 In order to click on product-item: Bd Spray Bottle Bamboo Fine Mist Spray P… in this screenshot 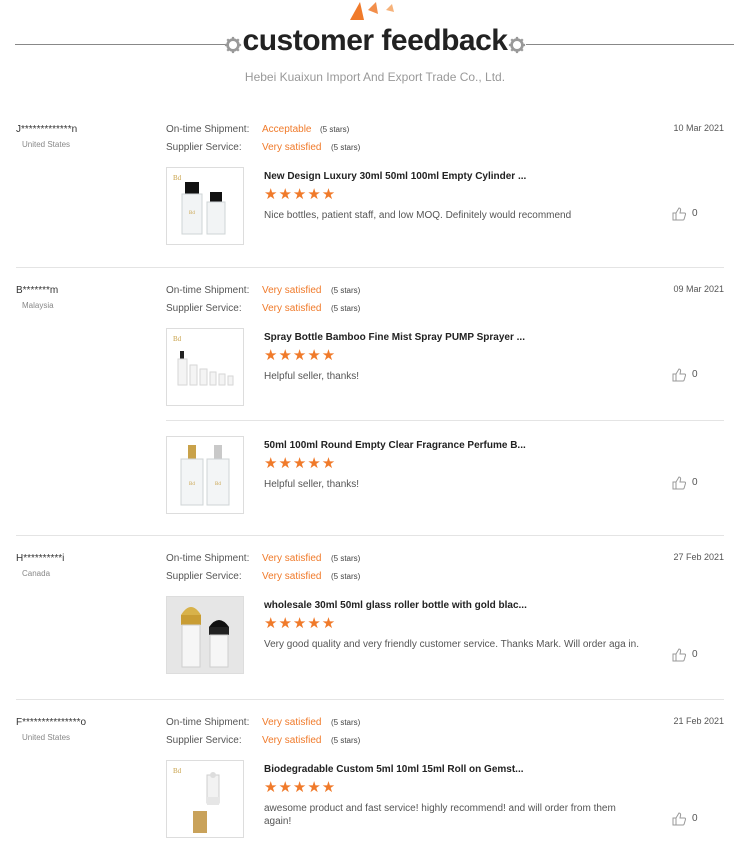, I will do `click(445, 367)`.